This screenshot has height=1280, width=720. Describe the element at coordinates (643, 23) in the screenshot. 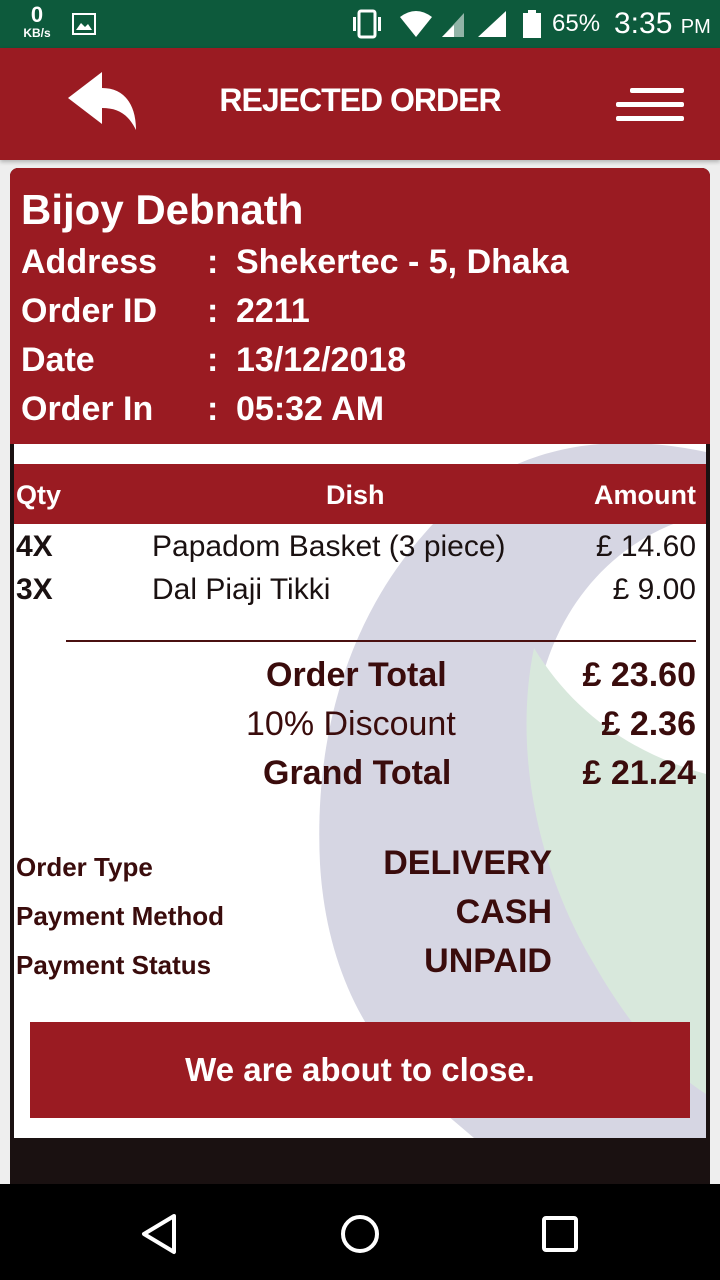

I see `clock-time: 3:35` at that location.